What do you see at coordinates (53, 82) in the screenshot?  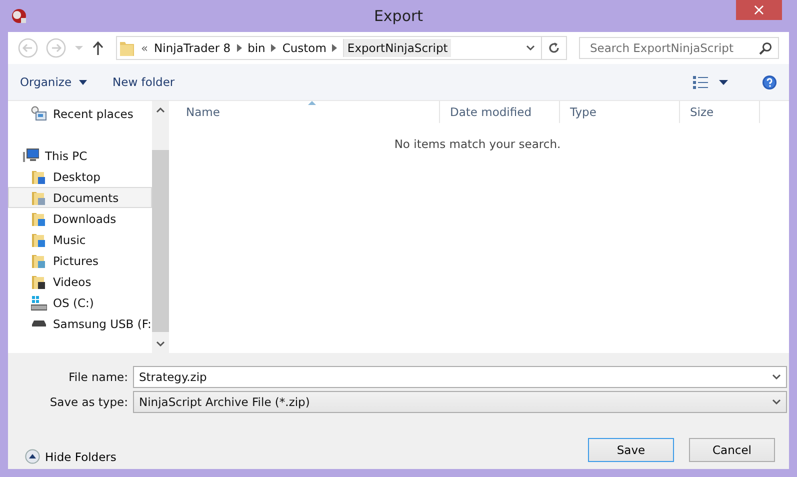 I see `organize-button: Organize` at bounding box center [53, 82].